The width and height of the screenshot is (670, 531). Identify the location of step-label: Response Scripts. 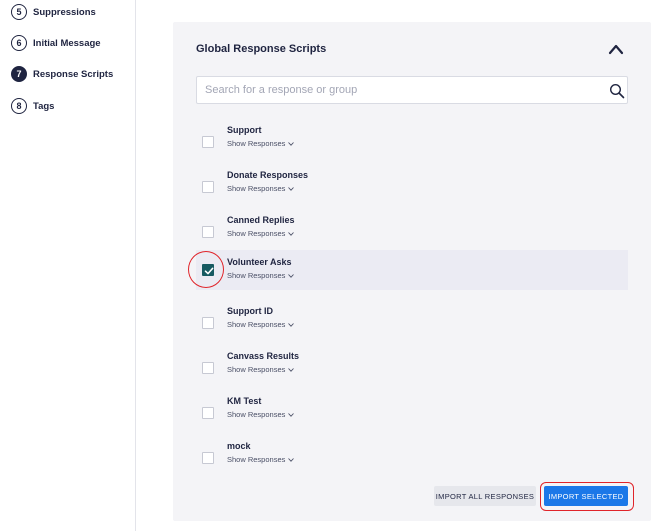
(73, 74).